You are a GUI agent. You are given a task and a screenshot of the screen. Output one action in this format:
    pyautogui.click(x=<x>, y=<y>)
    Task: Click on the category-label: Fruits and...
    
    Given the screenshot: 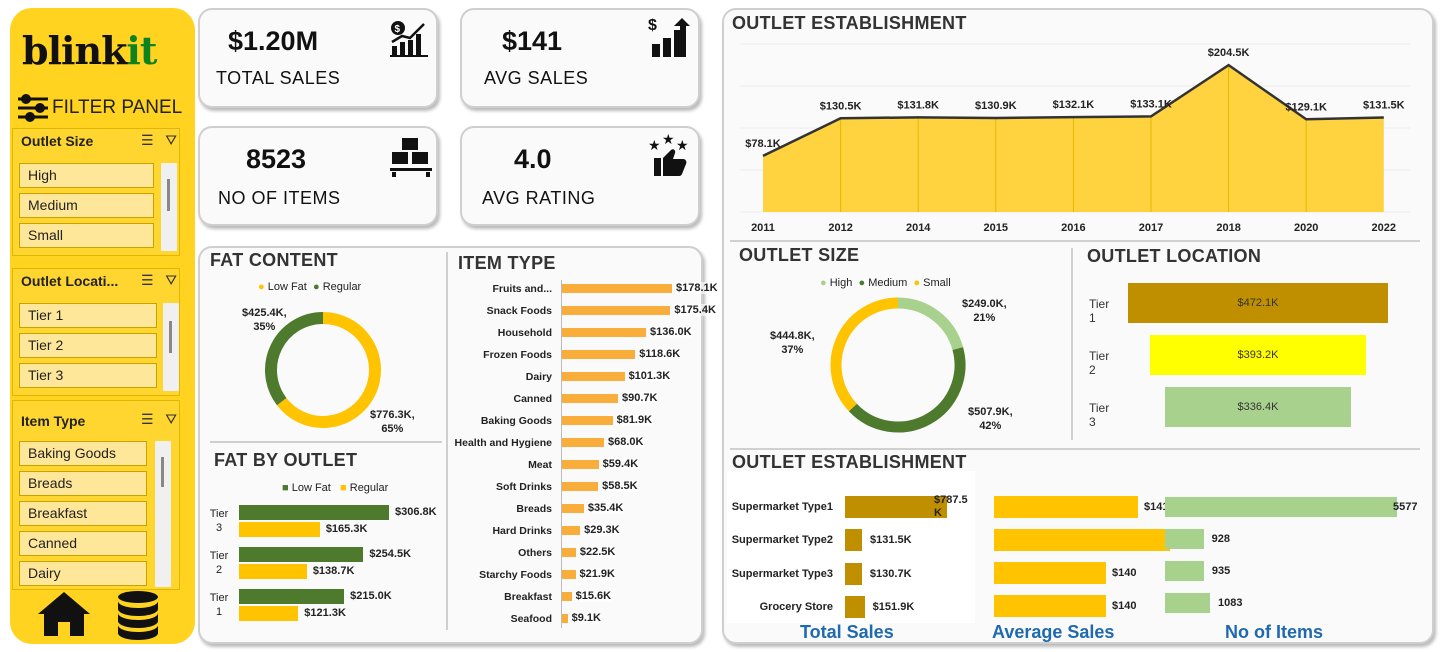 What is the action you would take?
    pyautogui.click(x=522, y=289)
    